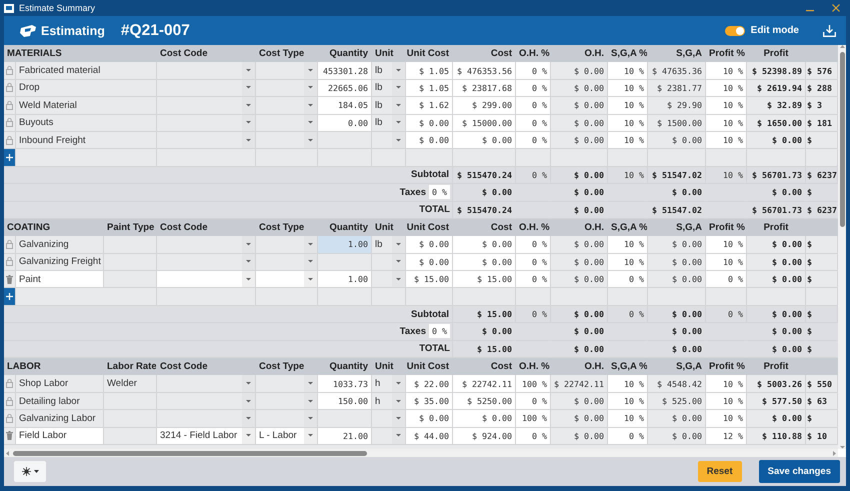 This screenshot has width=850, height=491. Describe the element at coordinates (345, 89) in the screenshot. I see `quantity-field: 22665.06` at that location.